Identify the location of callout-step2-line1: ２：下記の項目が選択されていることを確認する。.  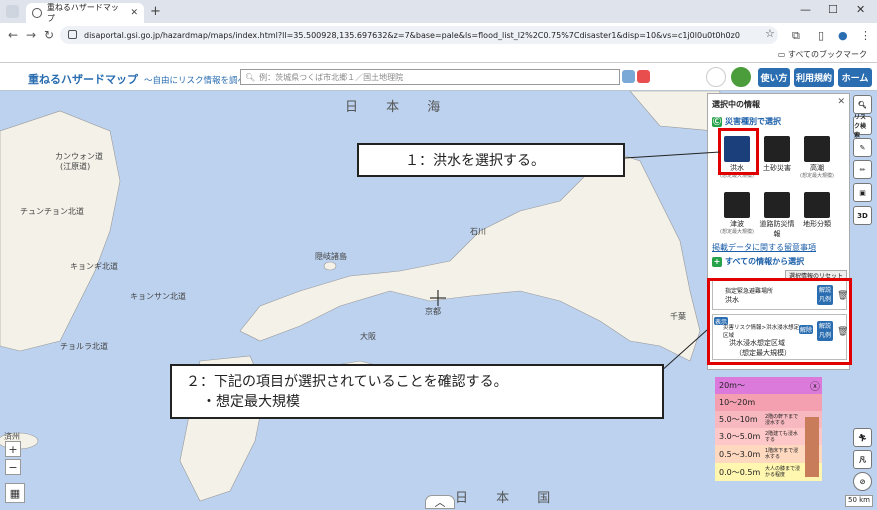
(347, 382).